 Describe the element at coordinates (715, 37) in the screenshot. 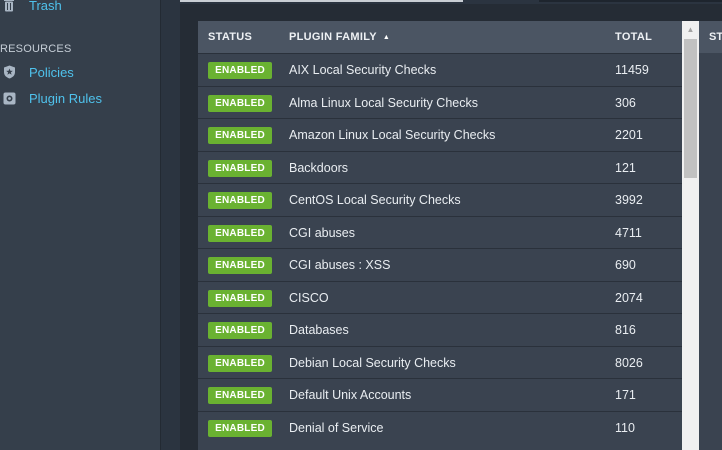

I see `column-header-status-partial: STA` at that location.